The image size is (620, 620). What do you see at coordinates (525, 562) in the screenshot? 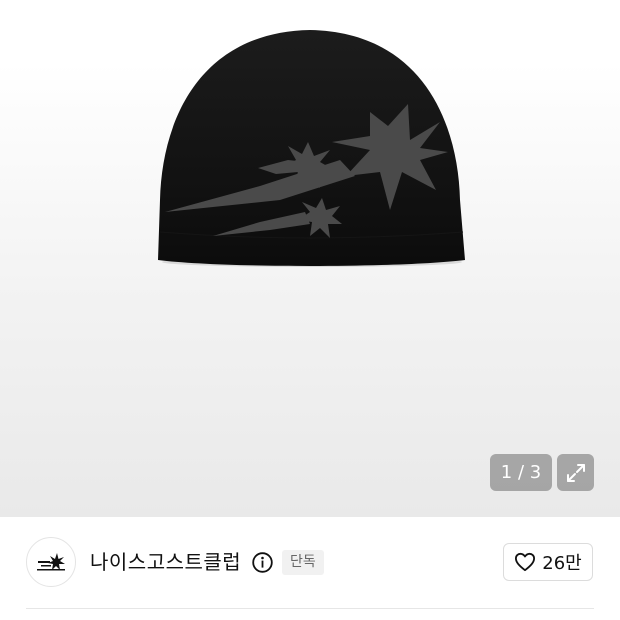
I see `heart-outline-icon` at bounding box center [525, 562].